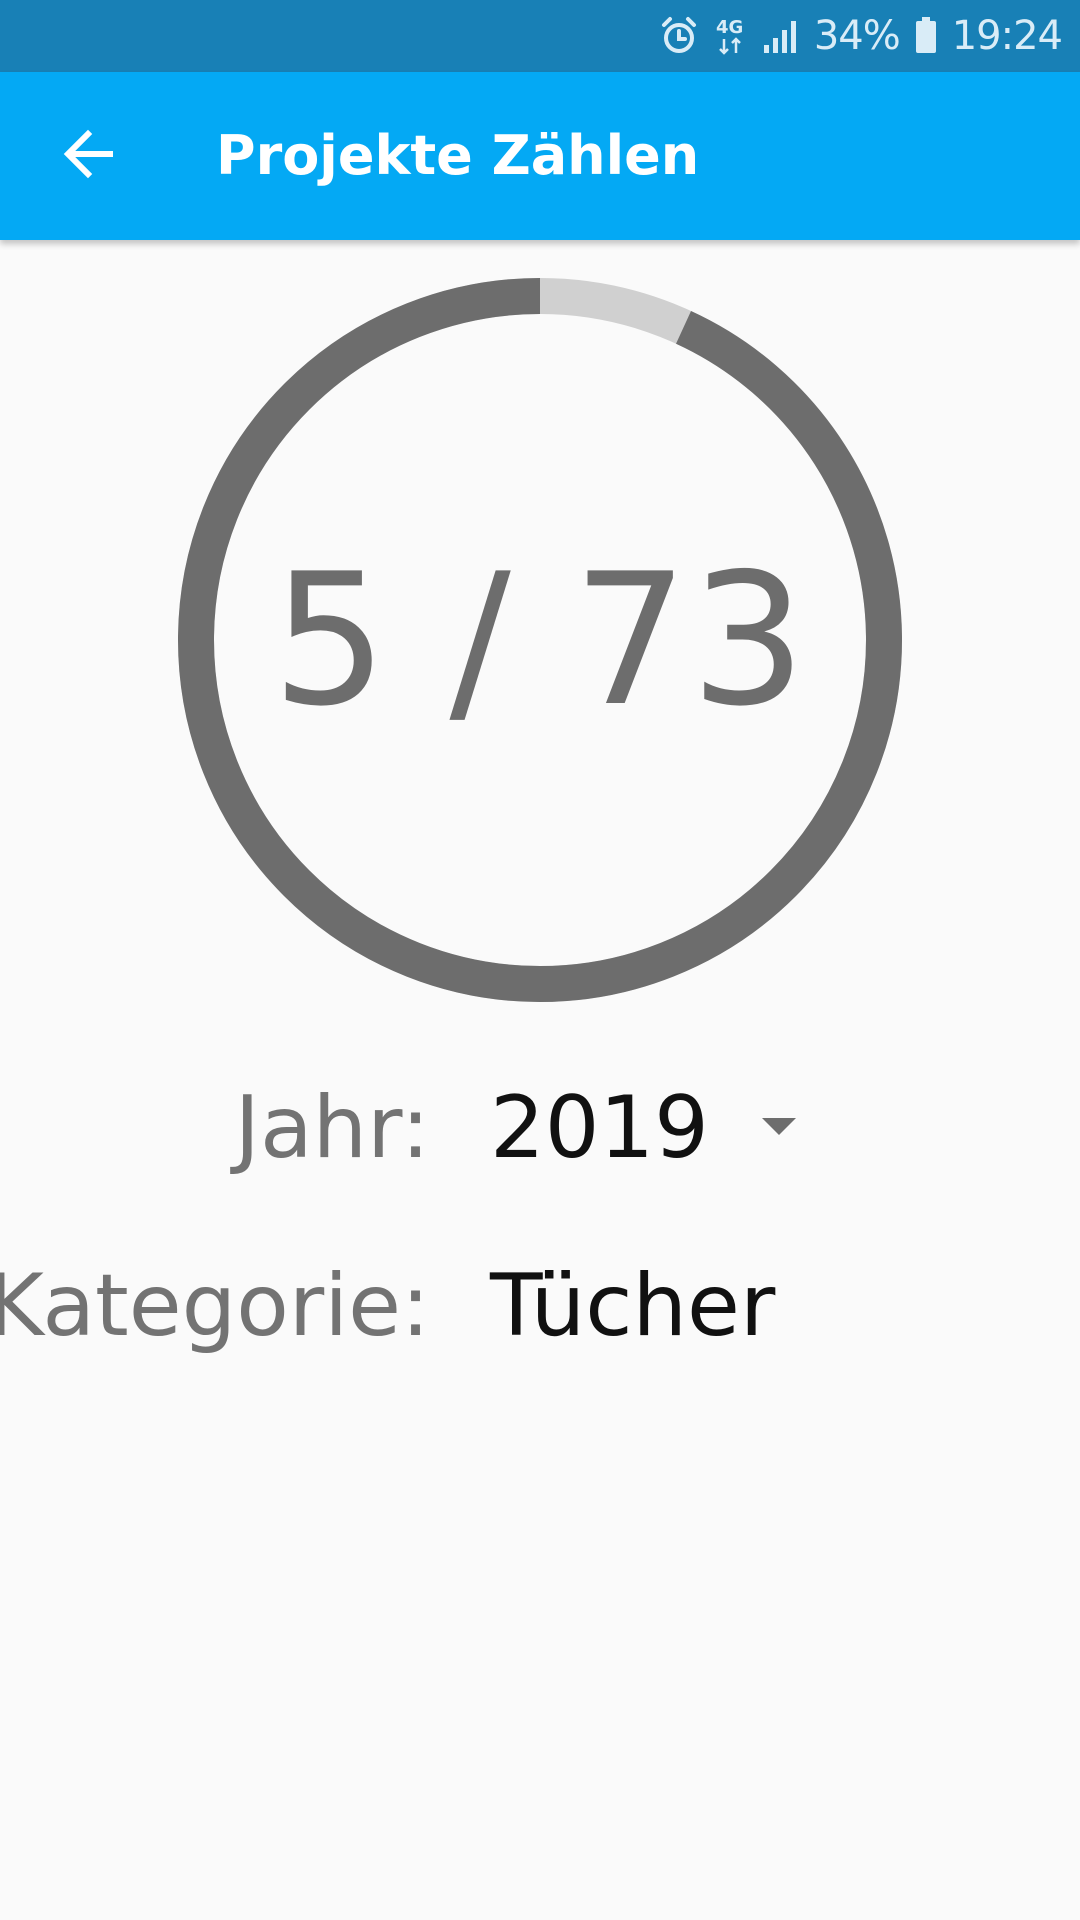 This screenshot has height=1920, width=1080. Describe the element at coordinates (458, 155) in the screenshot. I see `page-title: Projekte Zählen` at that location.